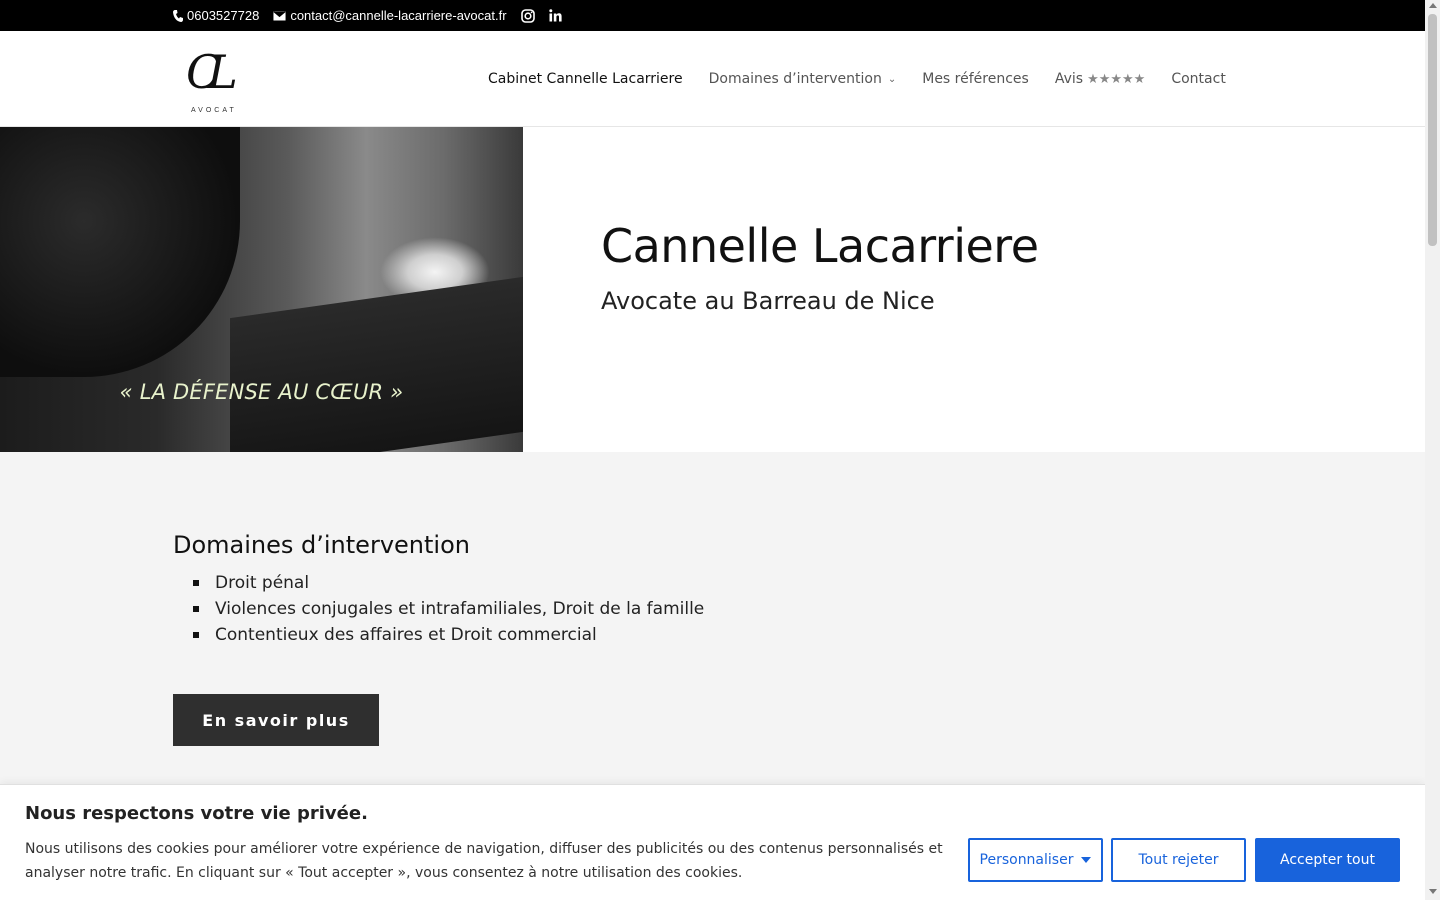  Describe the element at coordinates (376, 363) in the screenshot. I see `lectern-shape` at that location.